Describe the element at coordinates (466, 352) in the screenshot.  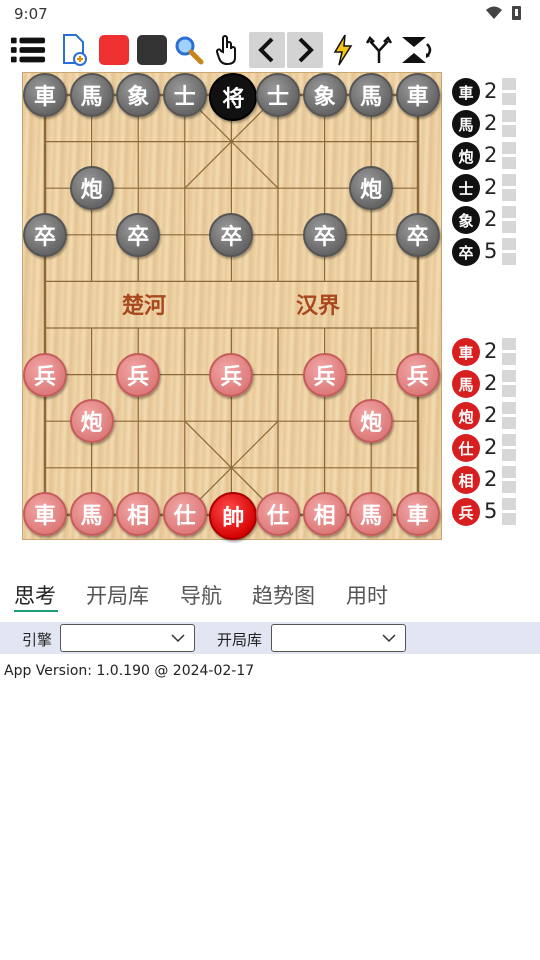
I see `red-mini-piece: 車` at that location.